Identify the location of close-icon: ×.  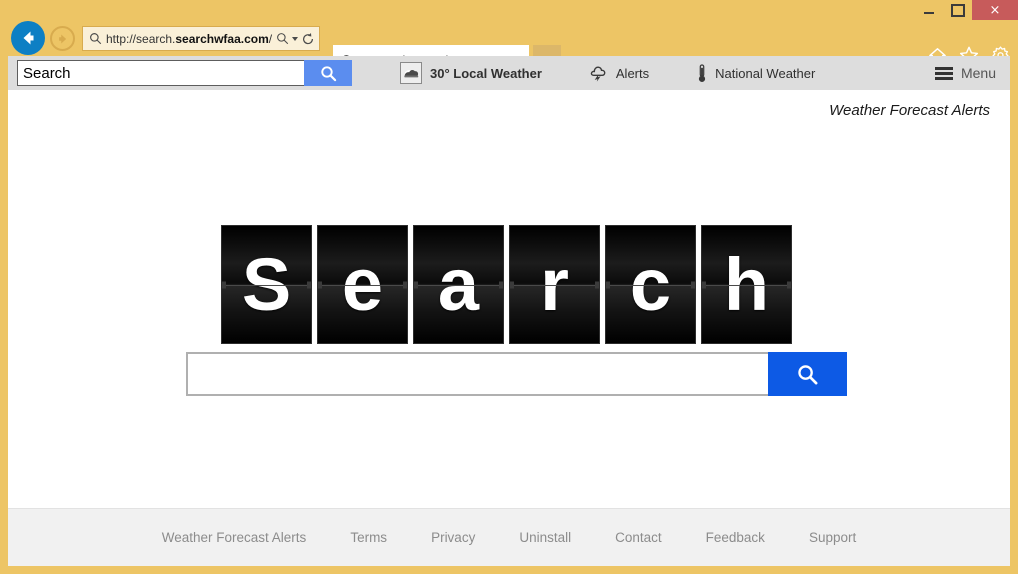
(995, 10).